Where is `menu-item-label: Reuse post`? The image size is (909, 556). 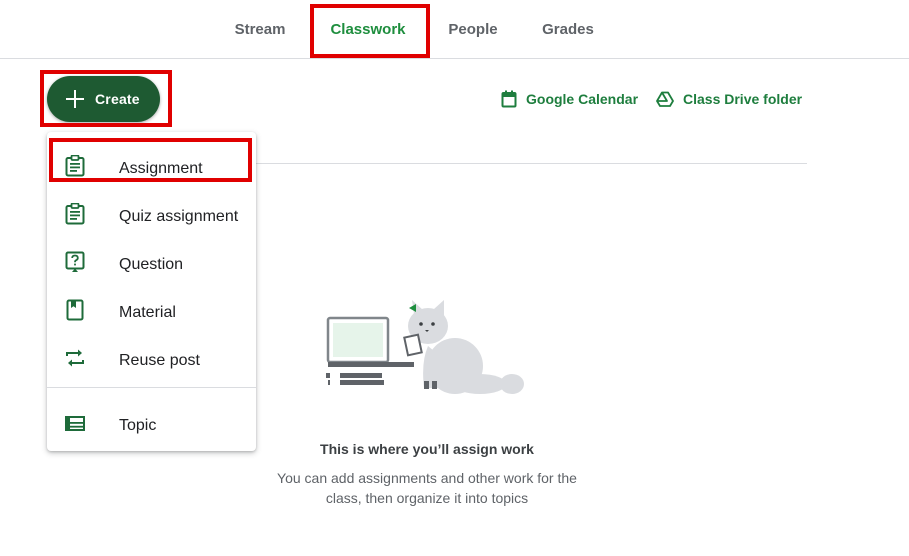
menu-item-label: Reuse post is located at coordinates (159, 360).